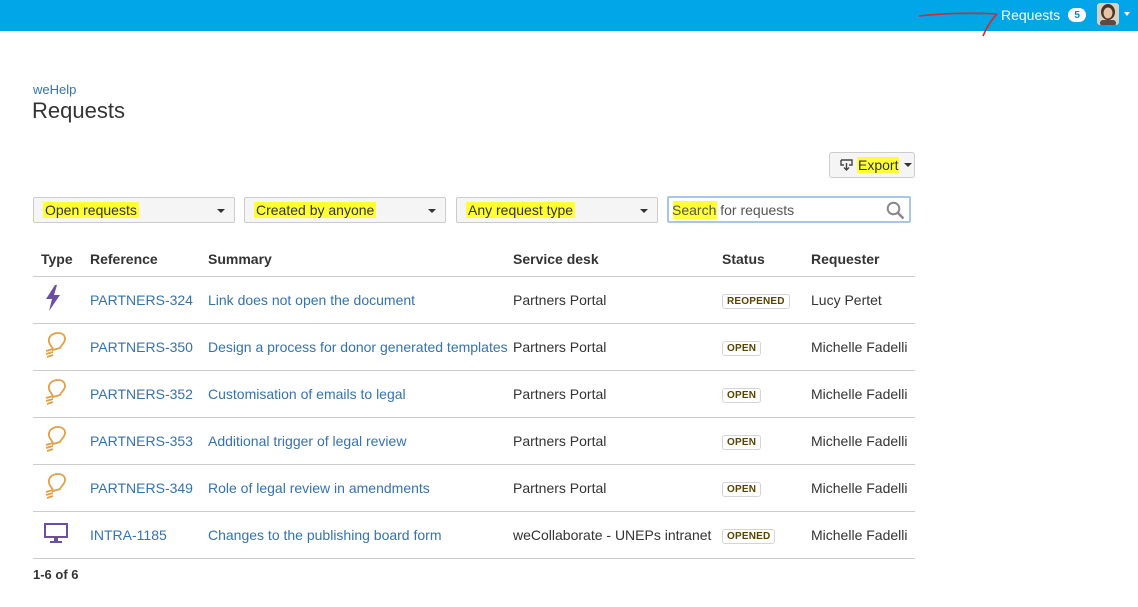 Image resolution: width=1138 pixels, height=607 pixels. Describe the element at coordinates (315, 210) in the screenshot. I see `creator-filter-value: Created by anyone` at that location.